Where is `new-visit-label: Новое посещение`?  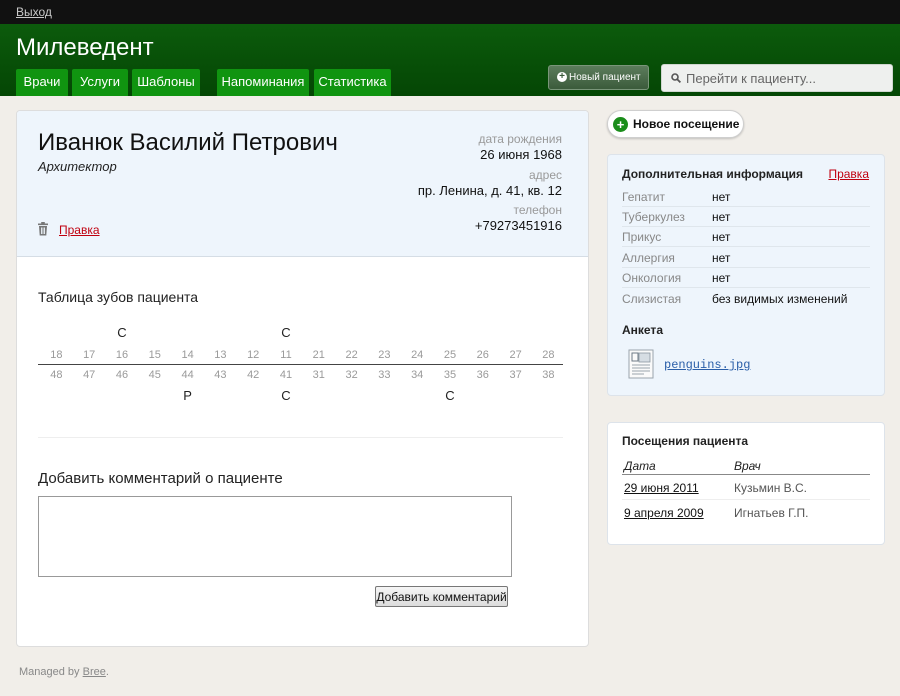 new-visit-label: Новое посещение is located at coordinates (686, 124).